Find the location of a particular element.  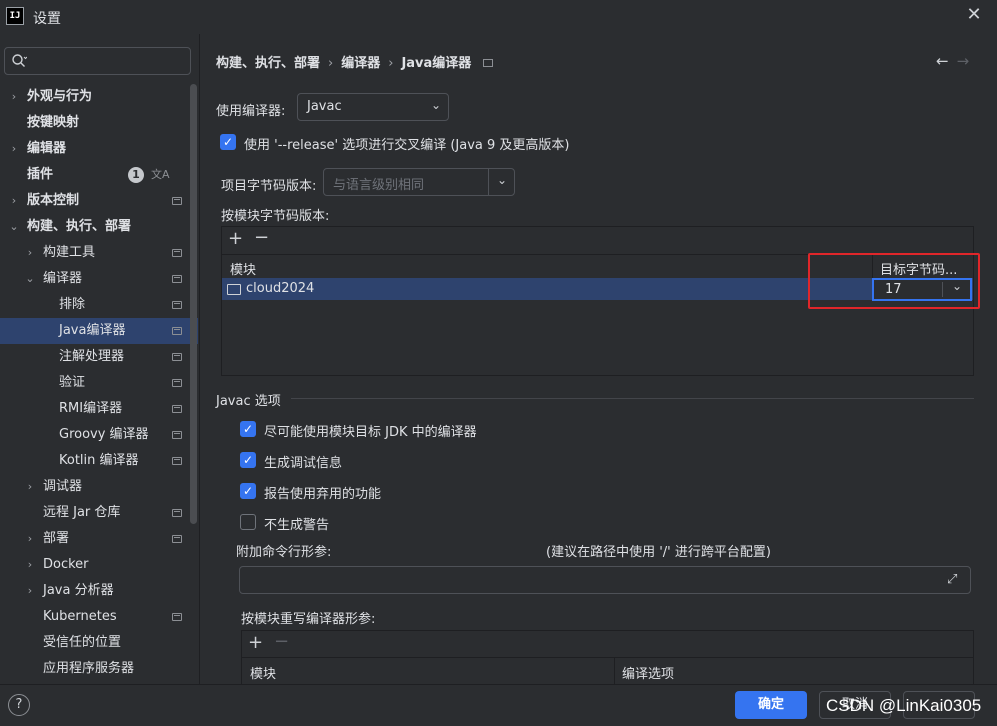

sidebar-item-deployment: › 部署 is located at coordinates (94, 539).